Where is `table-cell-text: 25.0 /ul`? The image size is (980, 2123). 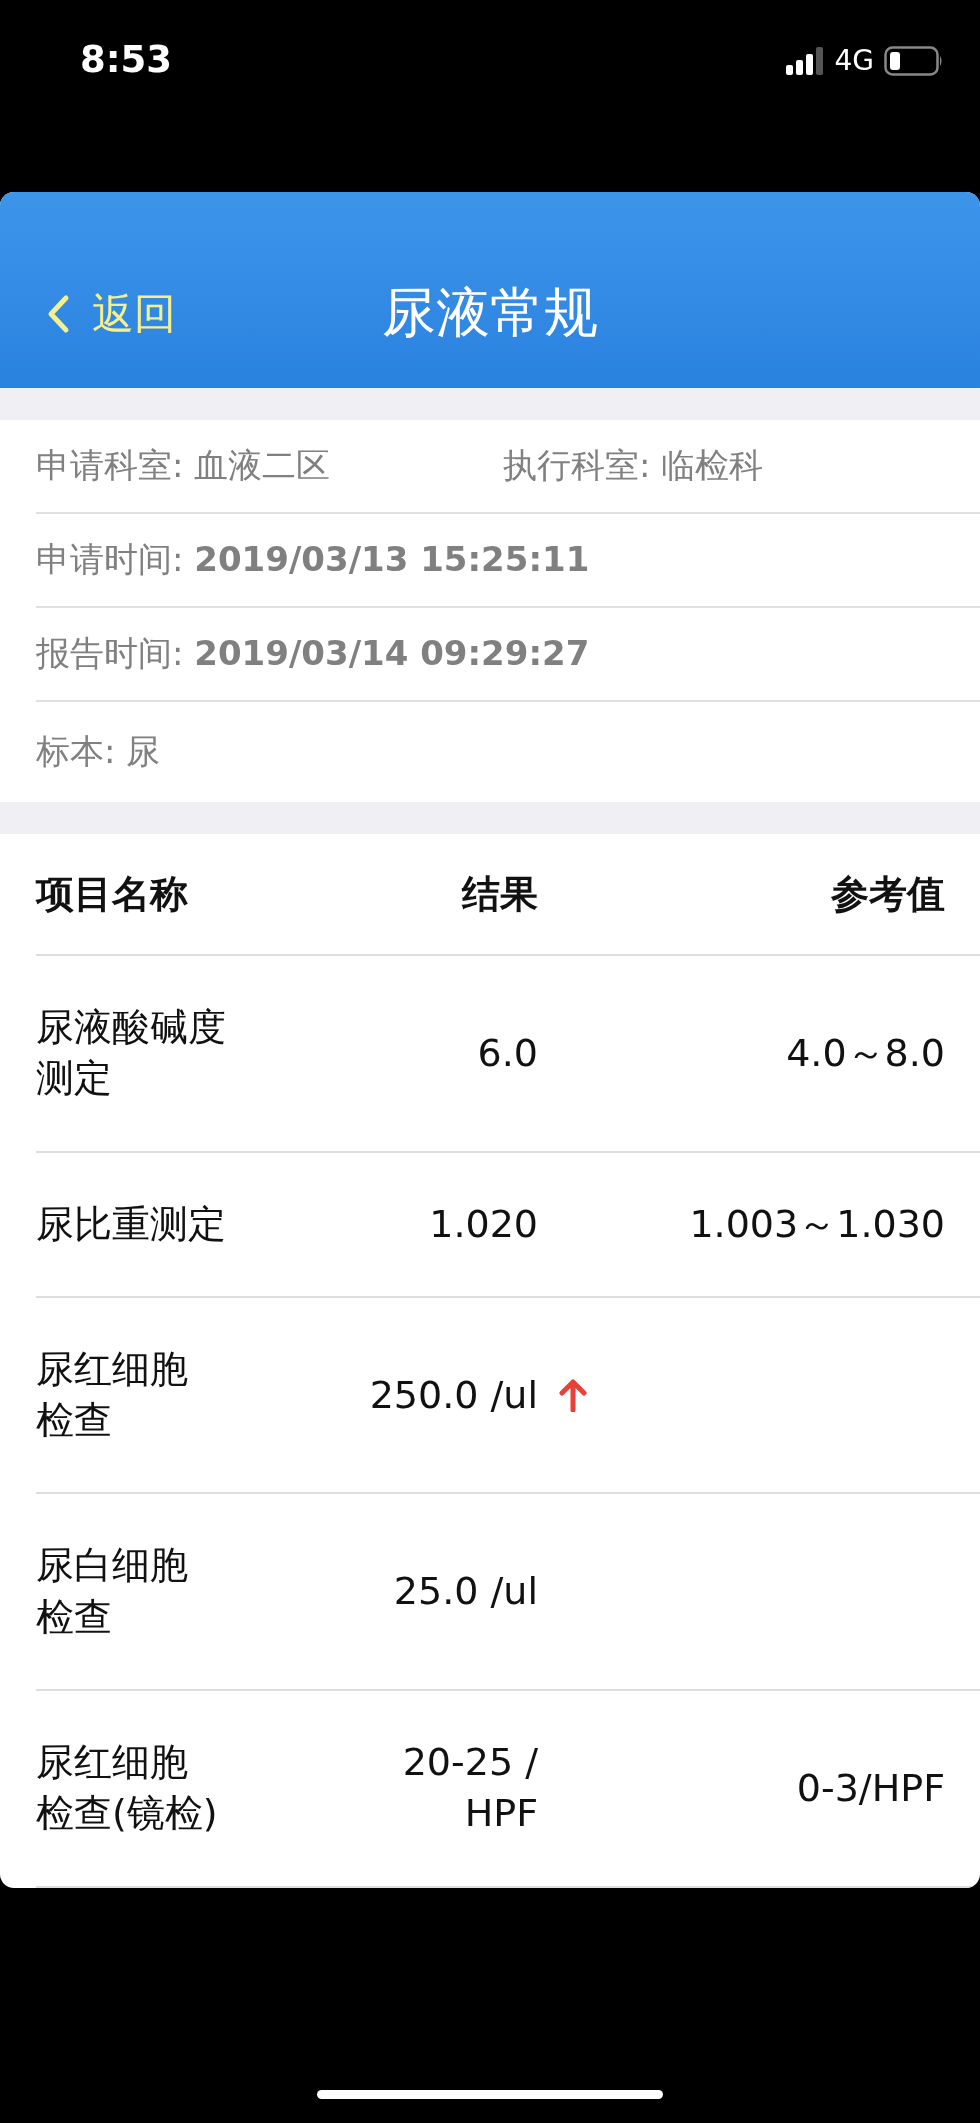
table-cell-text: 25.0 /ul is located at coordinates (465, 1592).